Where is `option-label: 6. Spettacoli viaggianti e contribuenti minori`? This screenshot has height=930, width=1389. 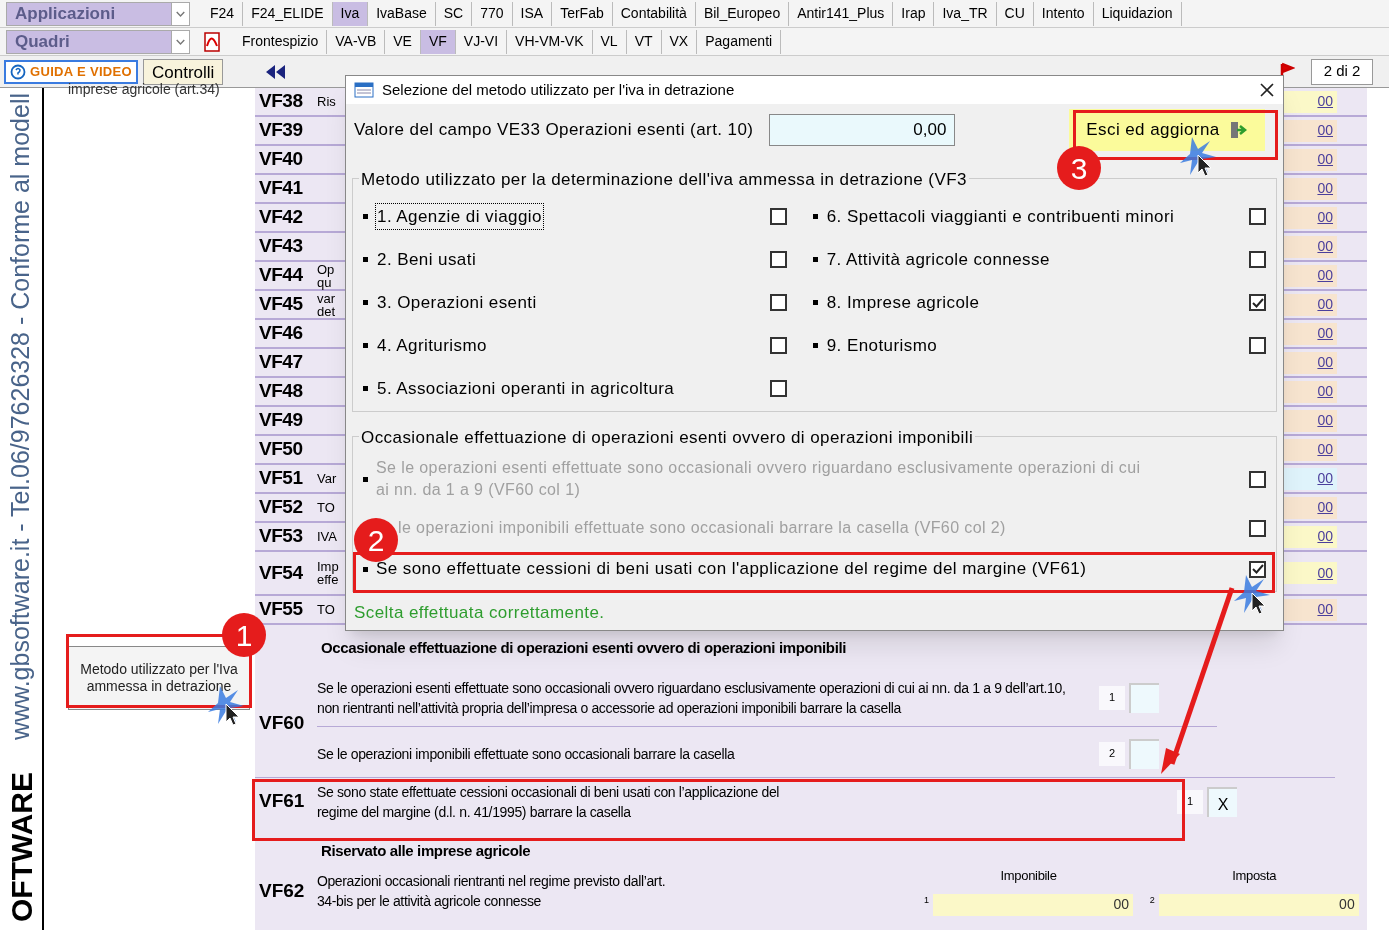 option-label: 6. Spettacoli viaggianti e contribuenti minori is located at coordinates (1000, 216).